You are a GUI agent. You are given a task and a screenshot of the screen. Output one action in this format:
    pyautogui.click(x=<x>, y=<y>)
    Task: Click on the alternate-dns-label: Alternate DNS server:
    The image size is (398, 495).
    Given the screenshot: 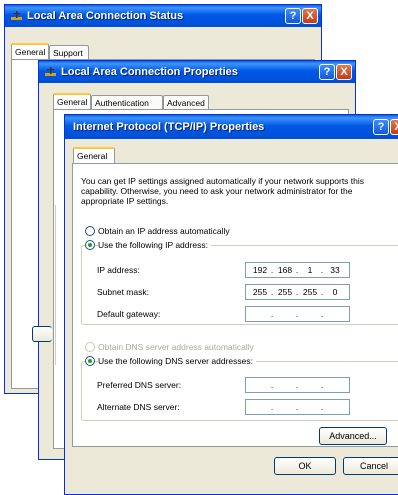 What is the action you would take?
    pyautogui.click(x=138, y=407)
    